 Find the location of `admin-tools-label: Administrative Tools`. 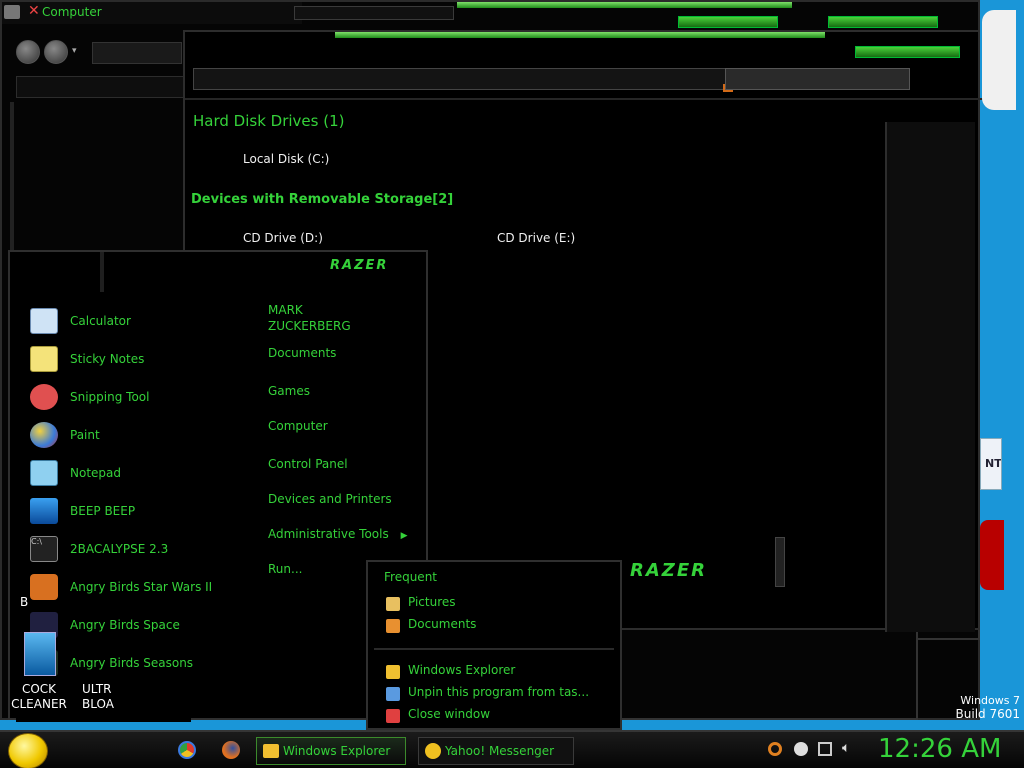

admin-tools-label: Administrative Tools is located at coordinates (328, 534).